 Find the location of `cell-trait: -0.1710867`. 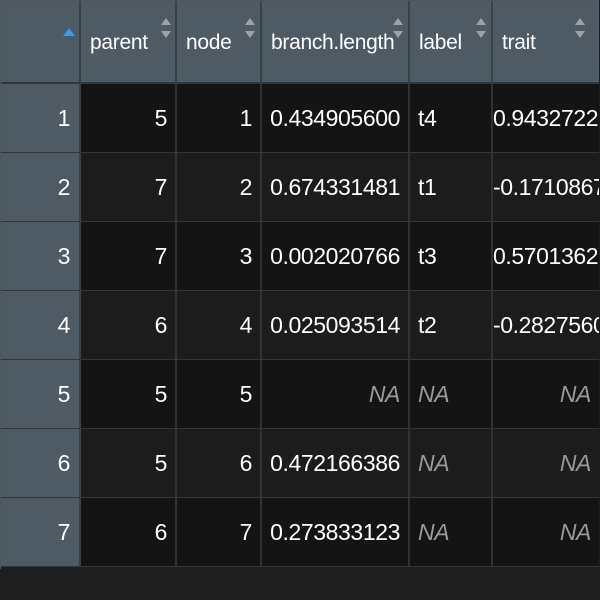

cell-trait: -0.1710867 is located at coordinates (546, 187).